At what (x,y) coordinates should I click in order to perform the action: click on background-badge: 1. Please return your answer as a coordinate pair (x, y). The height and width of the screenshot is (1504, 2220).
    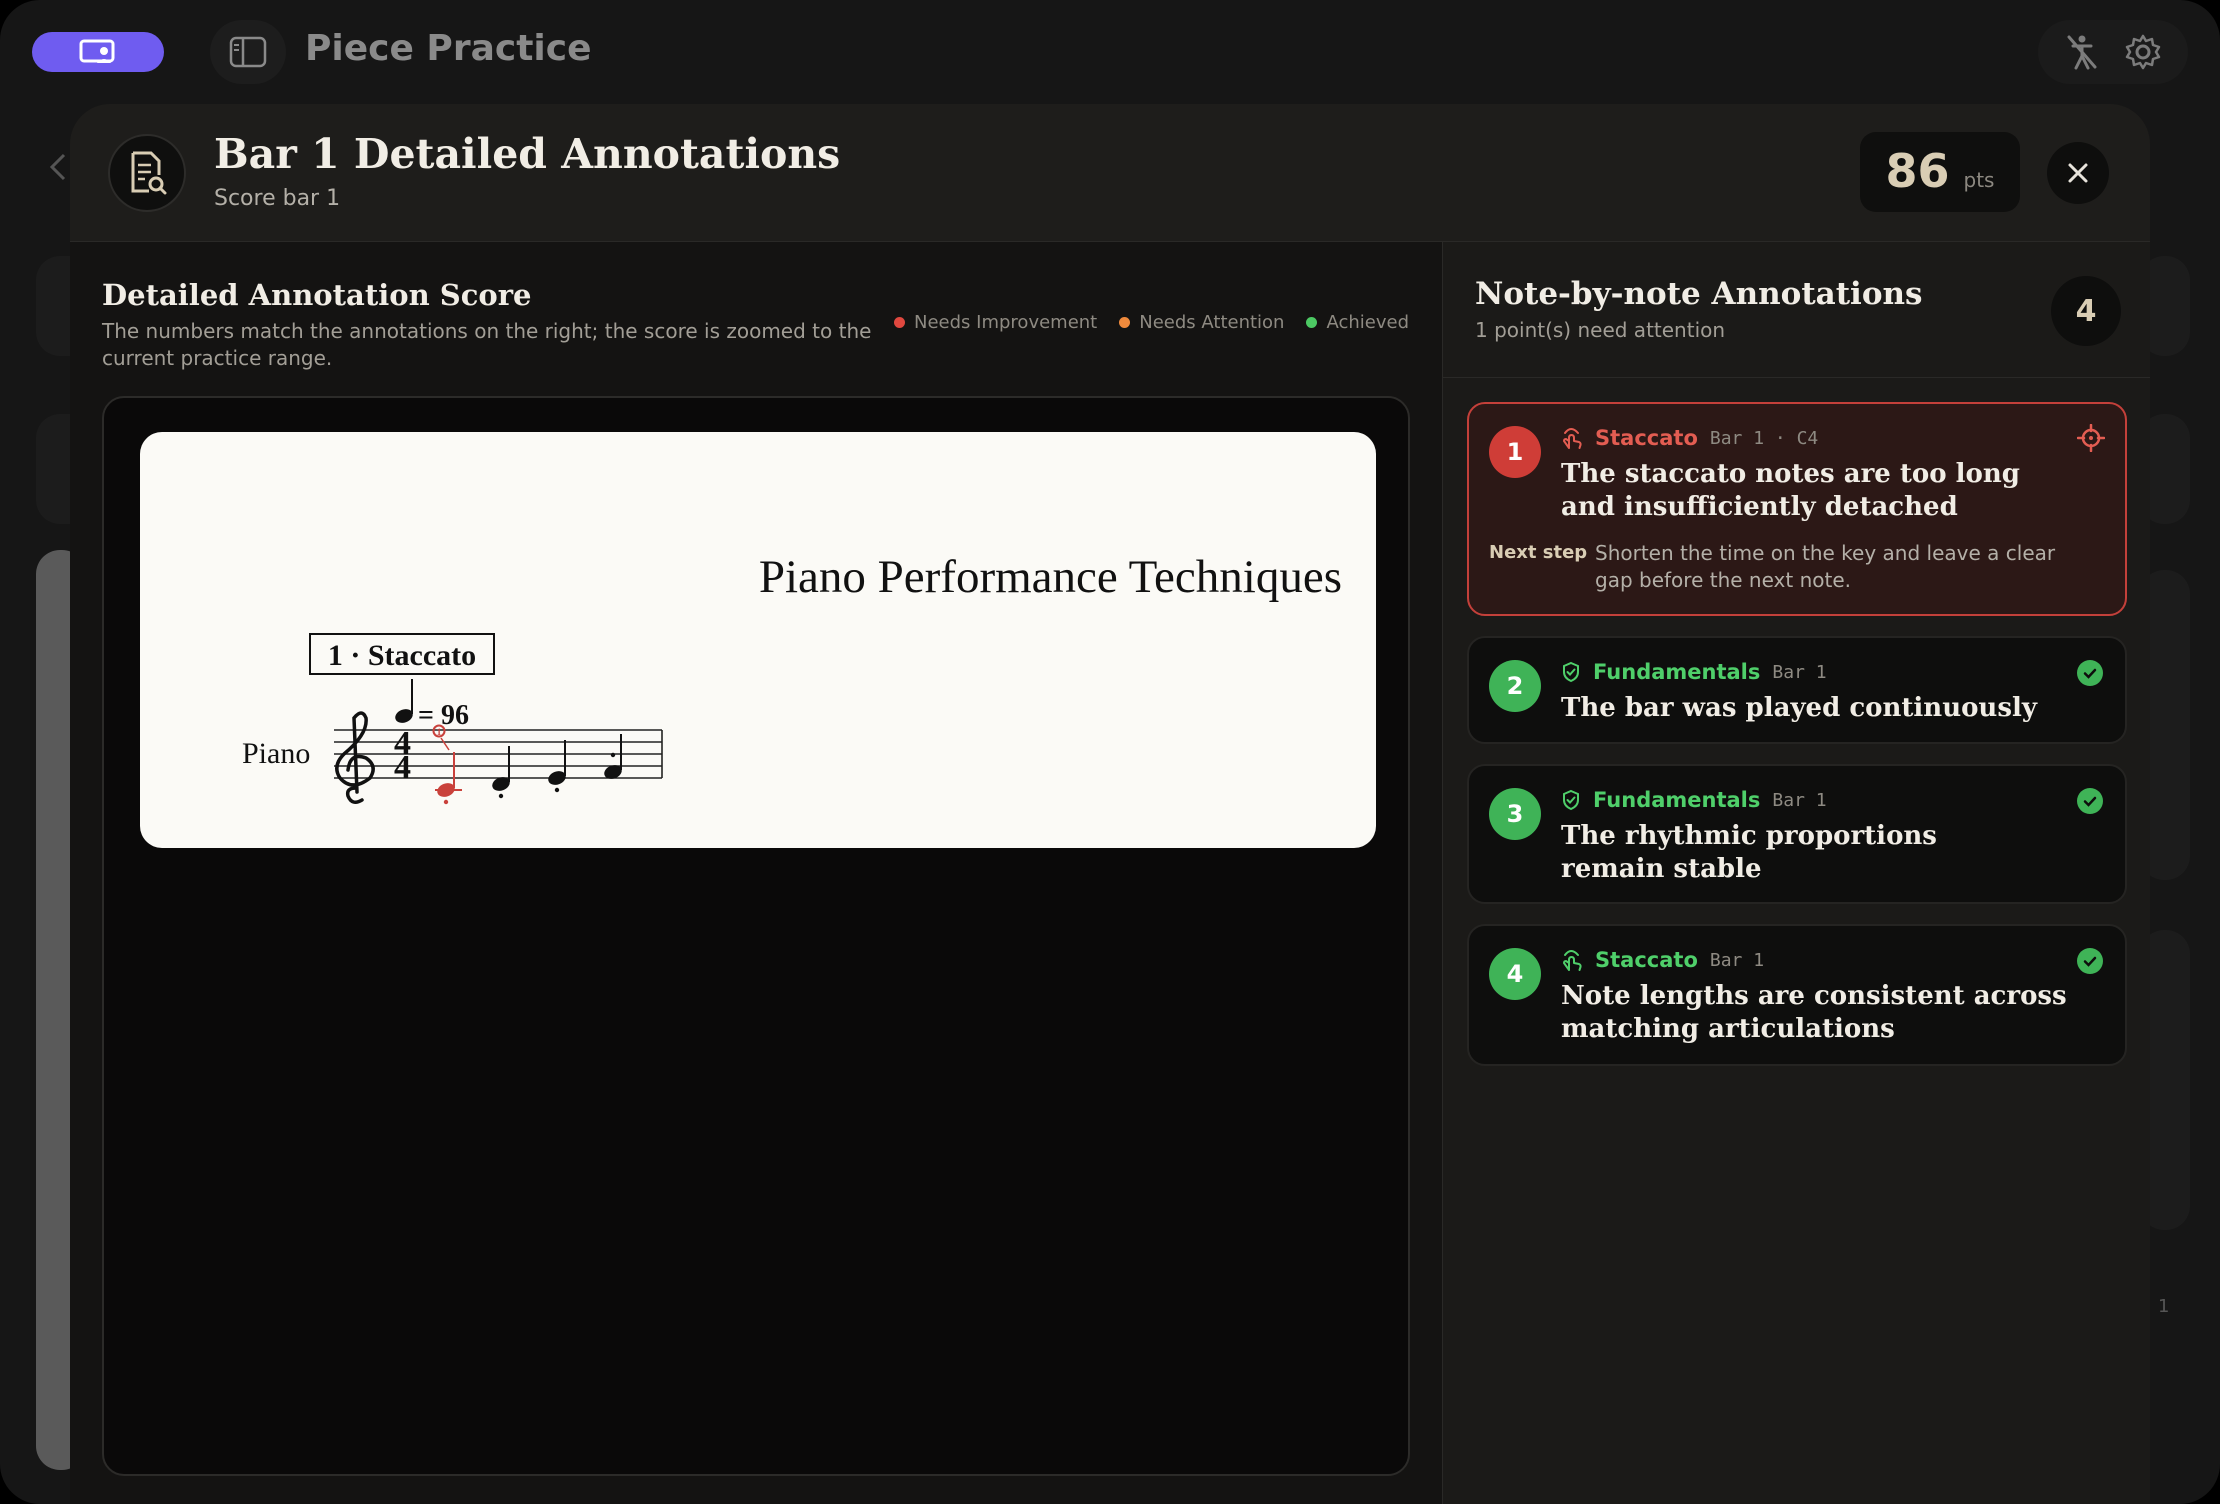
    Looking at the image, I should click on (2164, 1306).